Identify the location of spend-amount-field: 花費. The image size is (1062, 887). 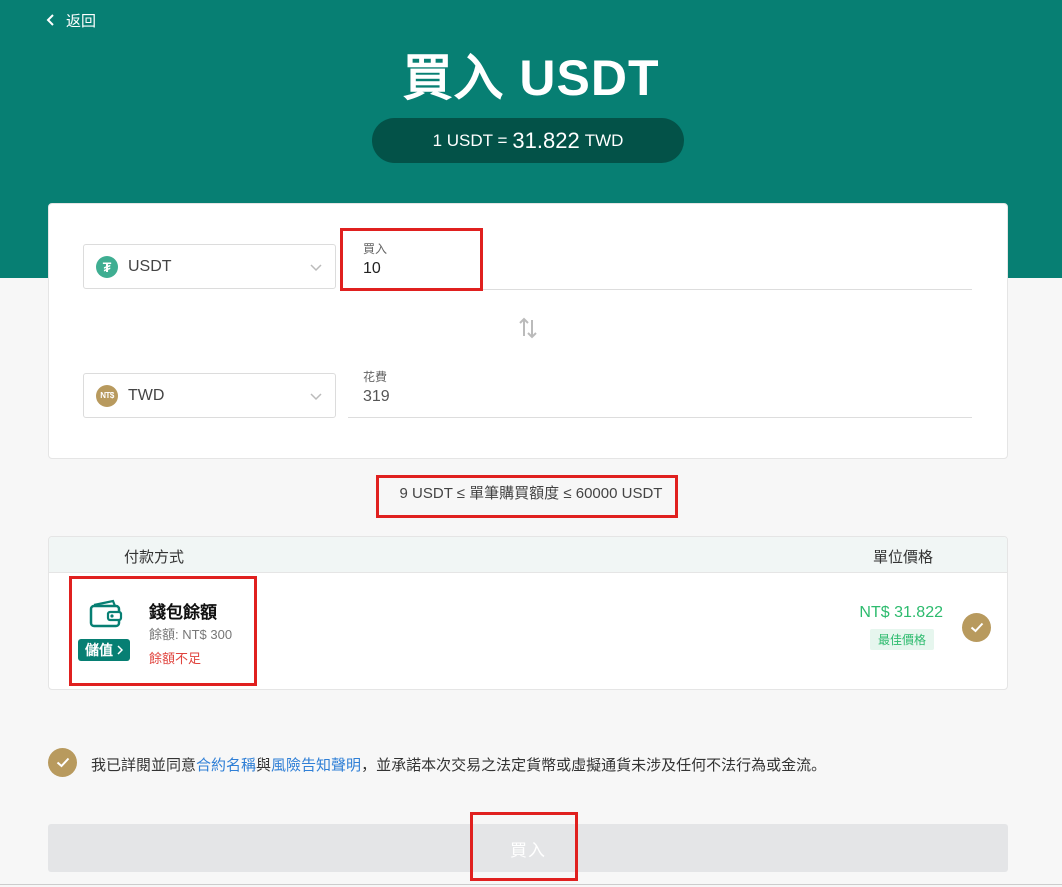
(660, 388).